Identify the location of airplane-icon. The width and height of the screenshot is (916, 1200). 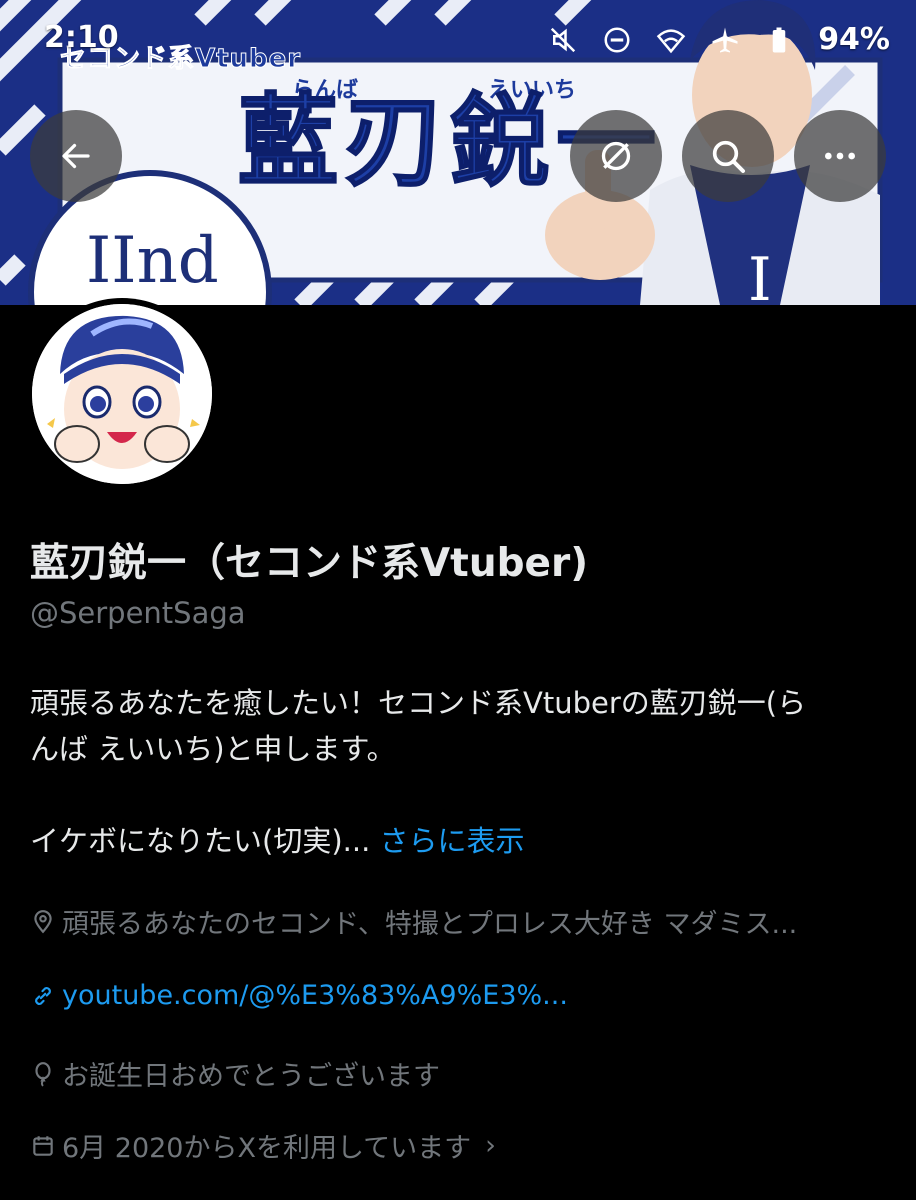
(725, 39).